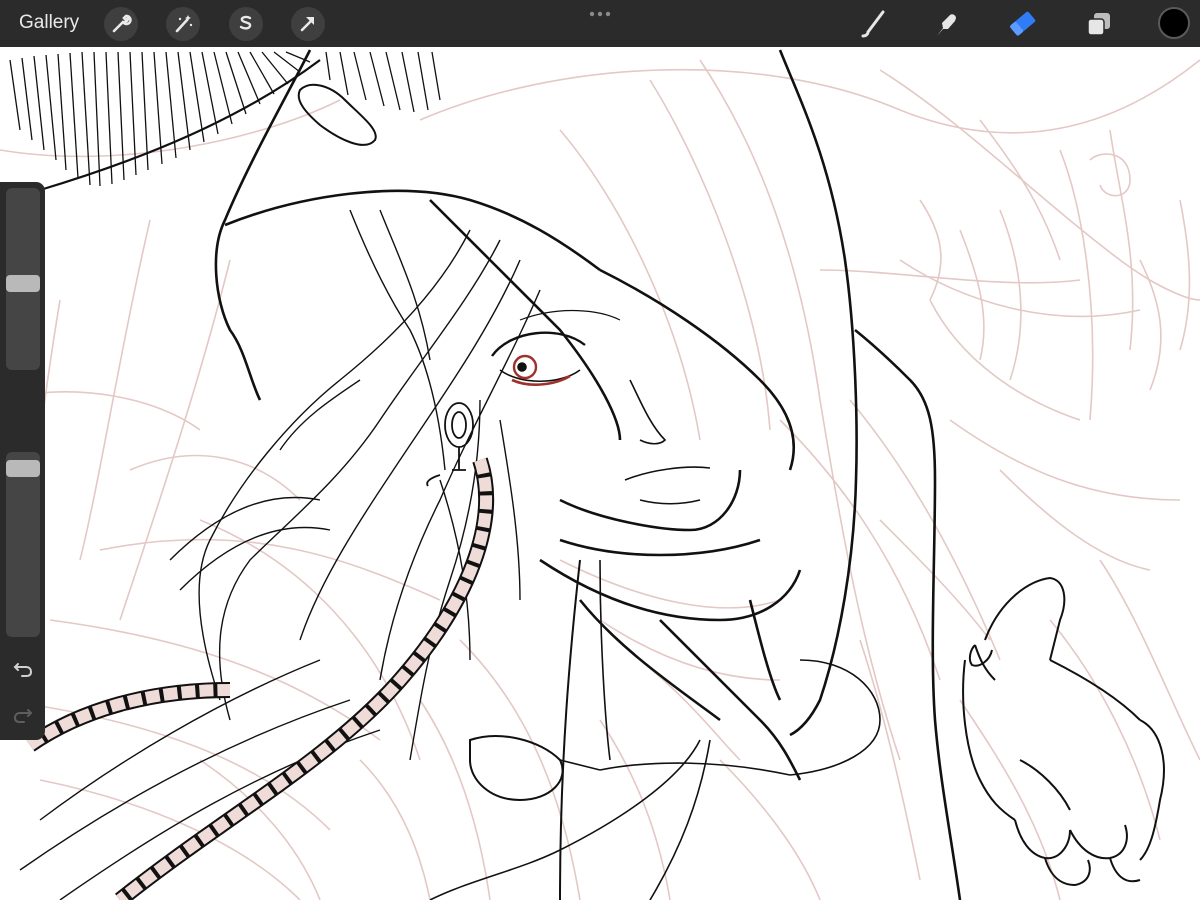 The width and height of the screenshot is (1200, 900). I want to click on transform-arrow-icon, so click(308, 24).